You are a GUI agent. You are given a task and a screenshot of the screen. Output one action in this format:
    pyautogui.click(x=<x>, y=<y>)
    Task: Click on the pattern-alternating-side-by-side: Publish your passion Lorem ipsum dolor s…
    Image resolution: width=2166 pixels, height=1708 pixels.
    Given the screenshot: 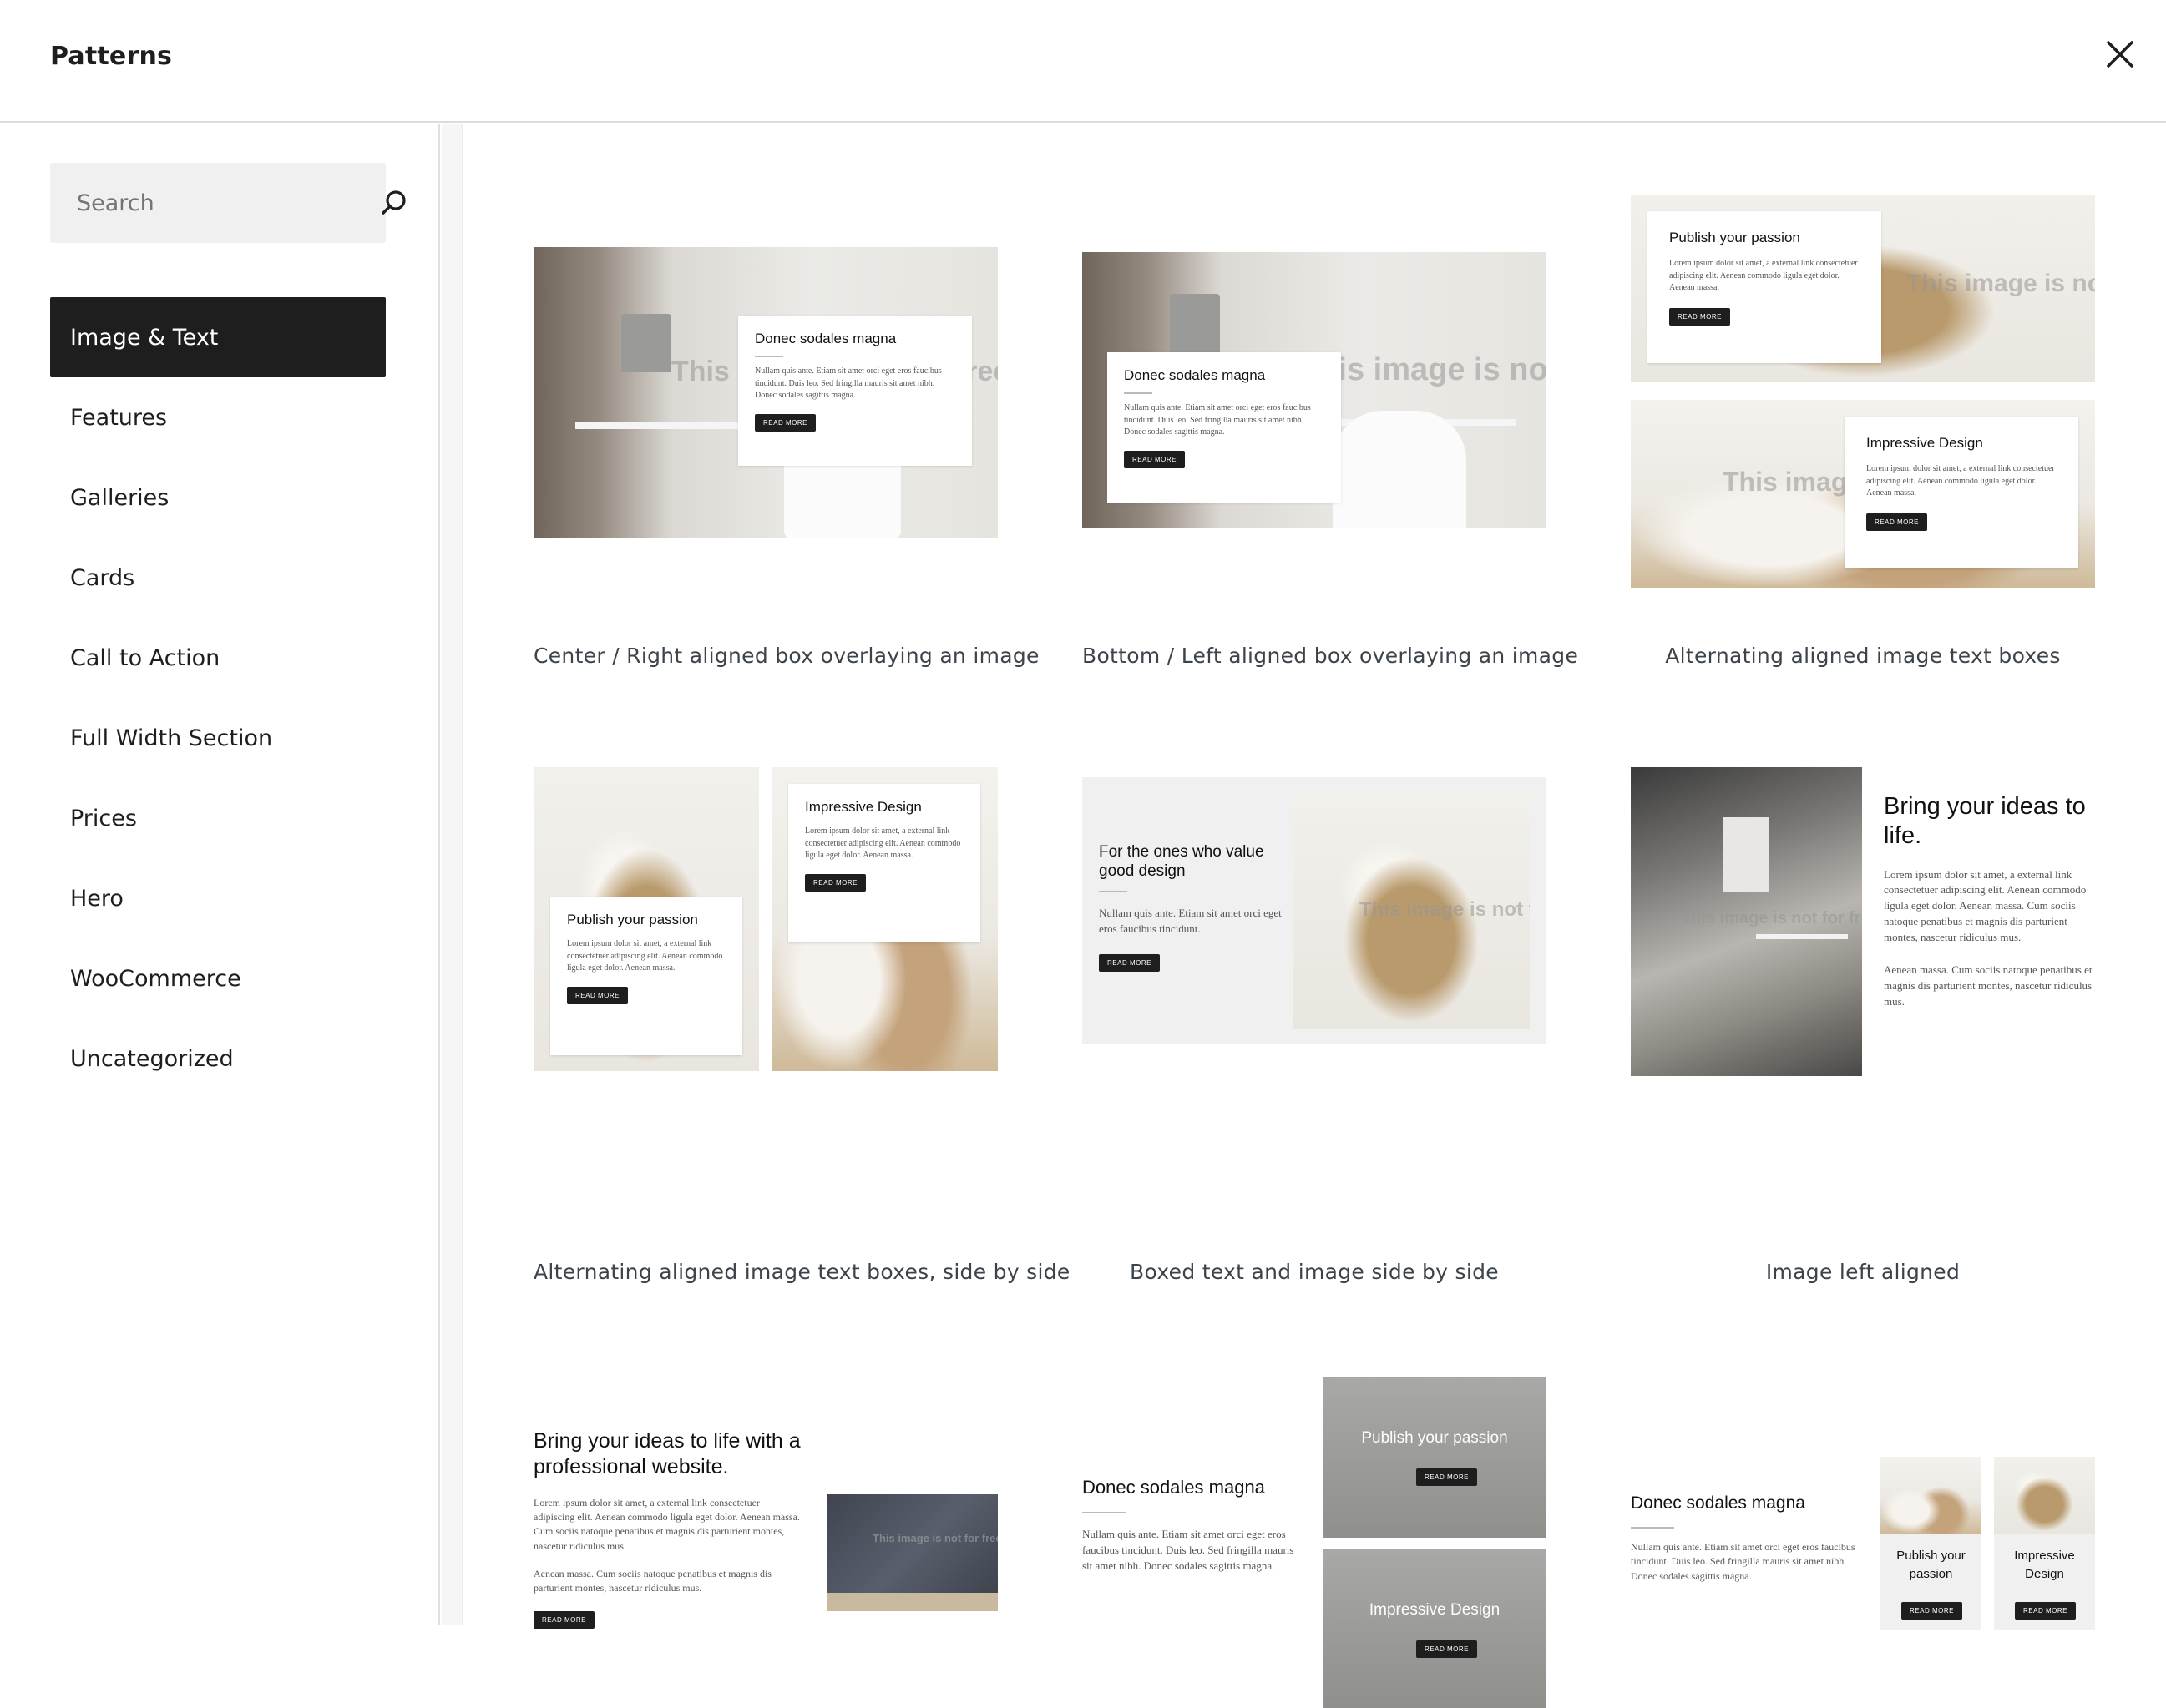 What is the action you would take?
    pyautogui.click(x=802, y=1034)
    